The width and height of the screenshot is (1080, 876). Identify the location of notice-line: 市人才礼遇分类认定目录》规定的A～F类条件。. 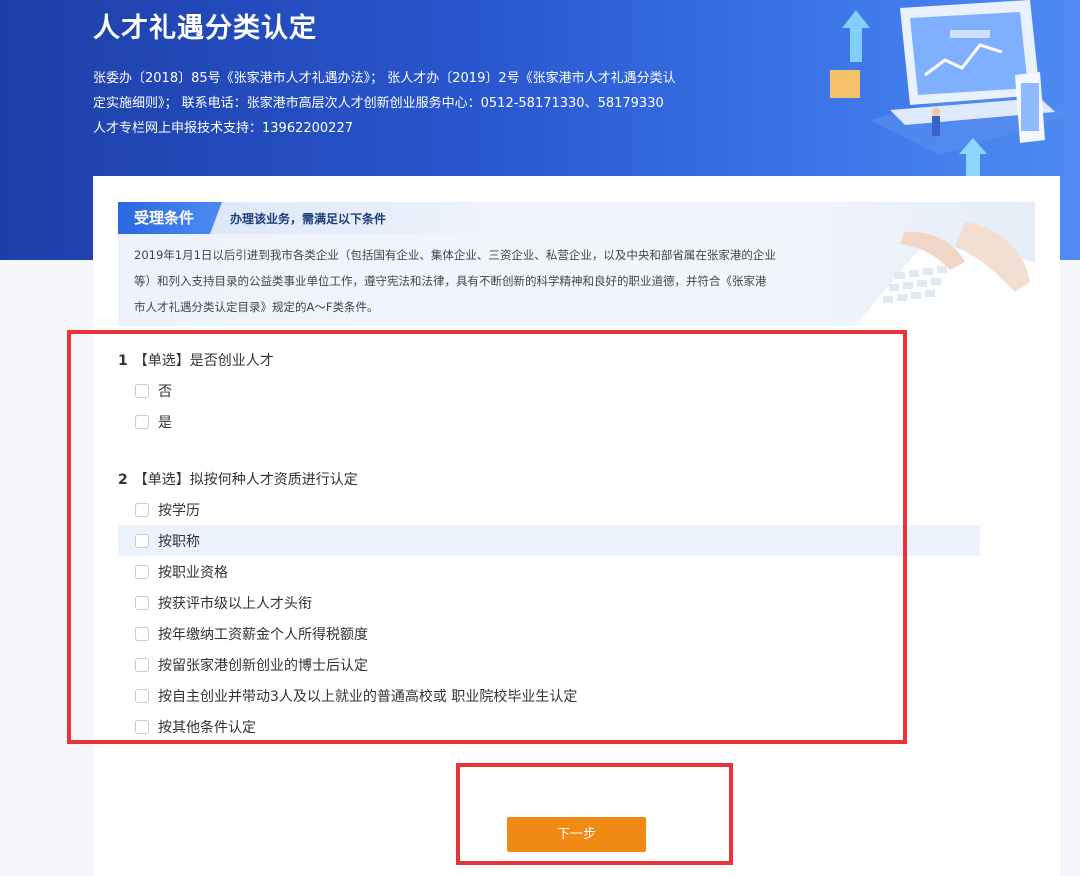
(256, 307).